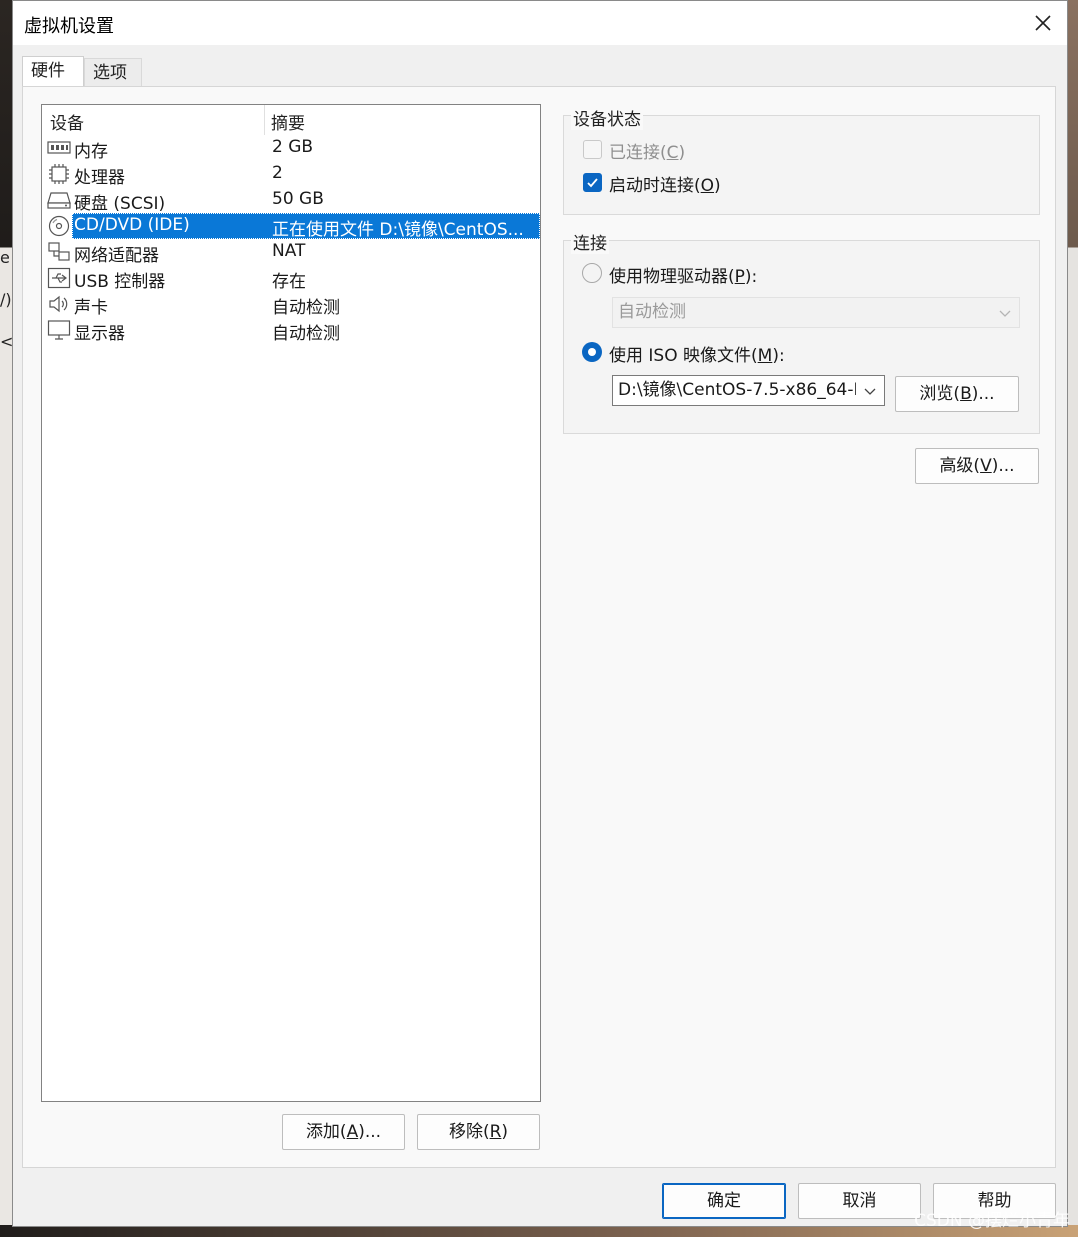 Image resolution: width=1078 pixels, height=1237 pixels. I want to click on device-name: 网络适配器, so click(116, 256).